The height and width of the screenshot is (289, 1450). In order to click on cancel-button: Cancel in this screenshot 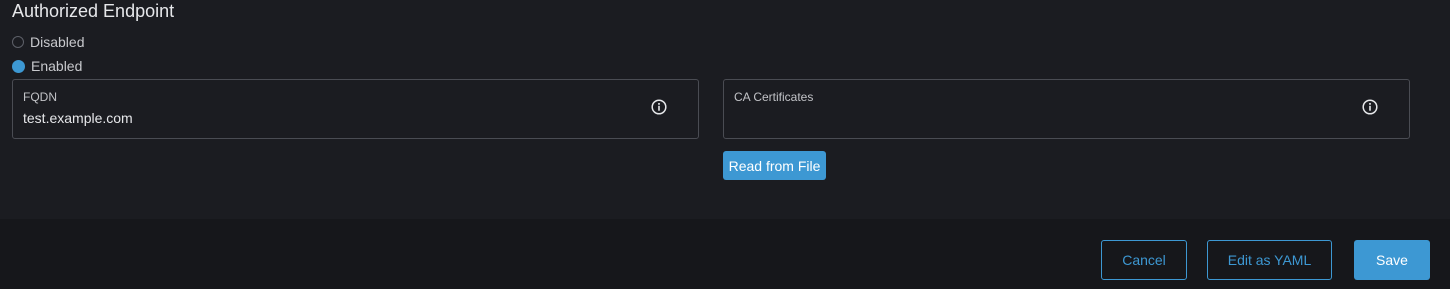, I will do `click(1144, 260)`.